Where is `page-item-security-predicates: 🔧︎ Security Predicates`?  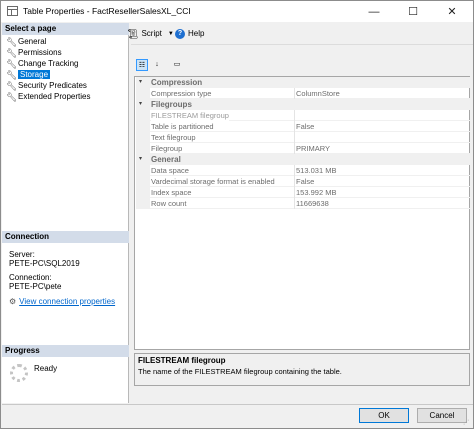 page-item-security-predicates: 🔧︎ Security Predicates is located at coordinates (65, 85).